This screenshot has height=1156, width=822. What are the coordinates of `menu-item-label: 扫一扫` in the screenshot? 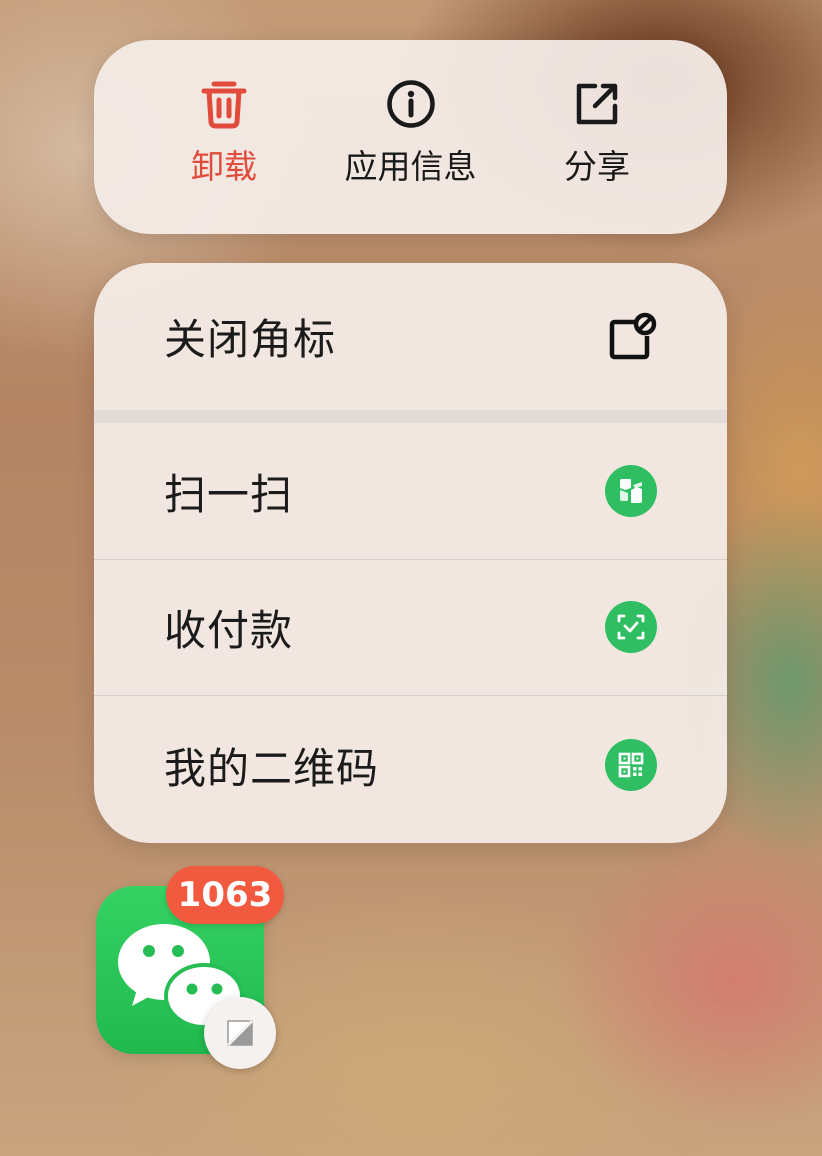 It's located at (229, 494).